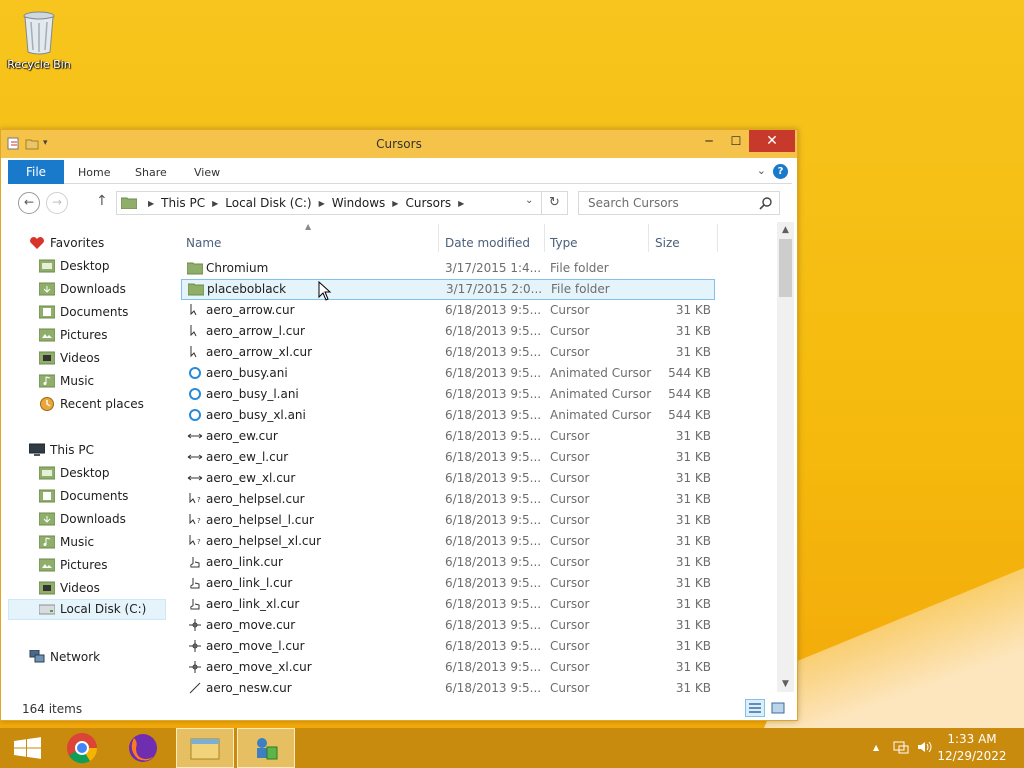 The width and height of the screenshot is (1024, 768). Describe the element at coordinates (446, 436) in the screenshot. I see `file-row: aero_ew.cur 6/18/2013 9:5... Cursor 31 KB` at that location.